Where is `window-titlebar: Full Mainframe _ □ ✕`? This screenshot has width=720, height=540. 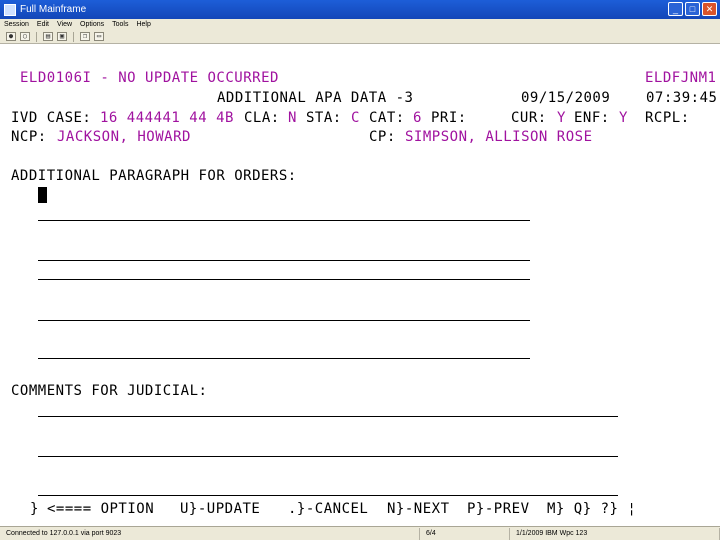
window-titlebar: Full Mainframe _ □ ✕ is located at coordinates (360, 9).